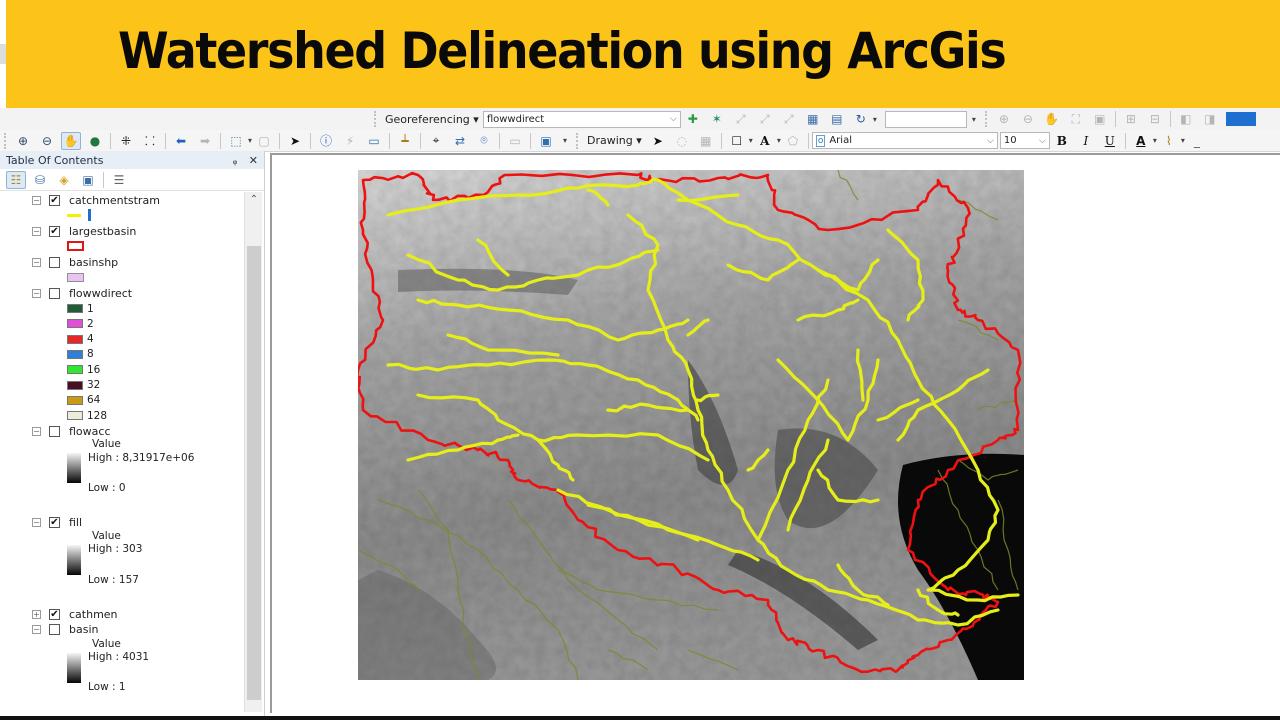  Describe the element at coordinates (1155, 119) in the screenshot. I see `fixed-zoom-out-icon: ⊟` at that location.